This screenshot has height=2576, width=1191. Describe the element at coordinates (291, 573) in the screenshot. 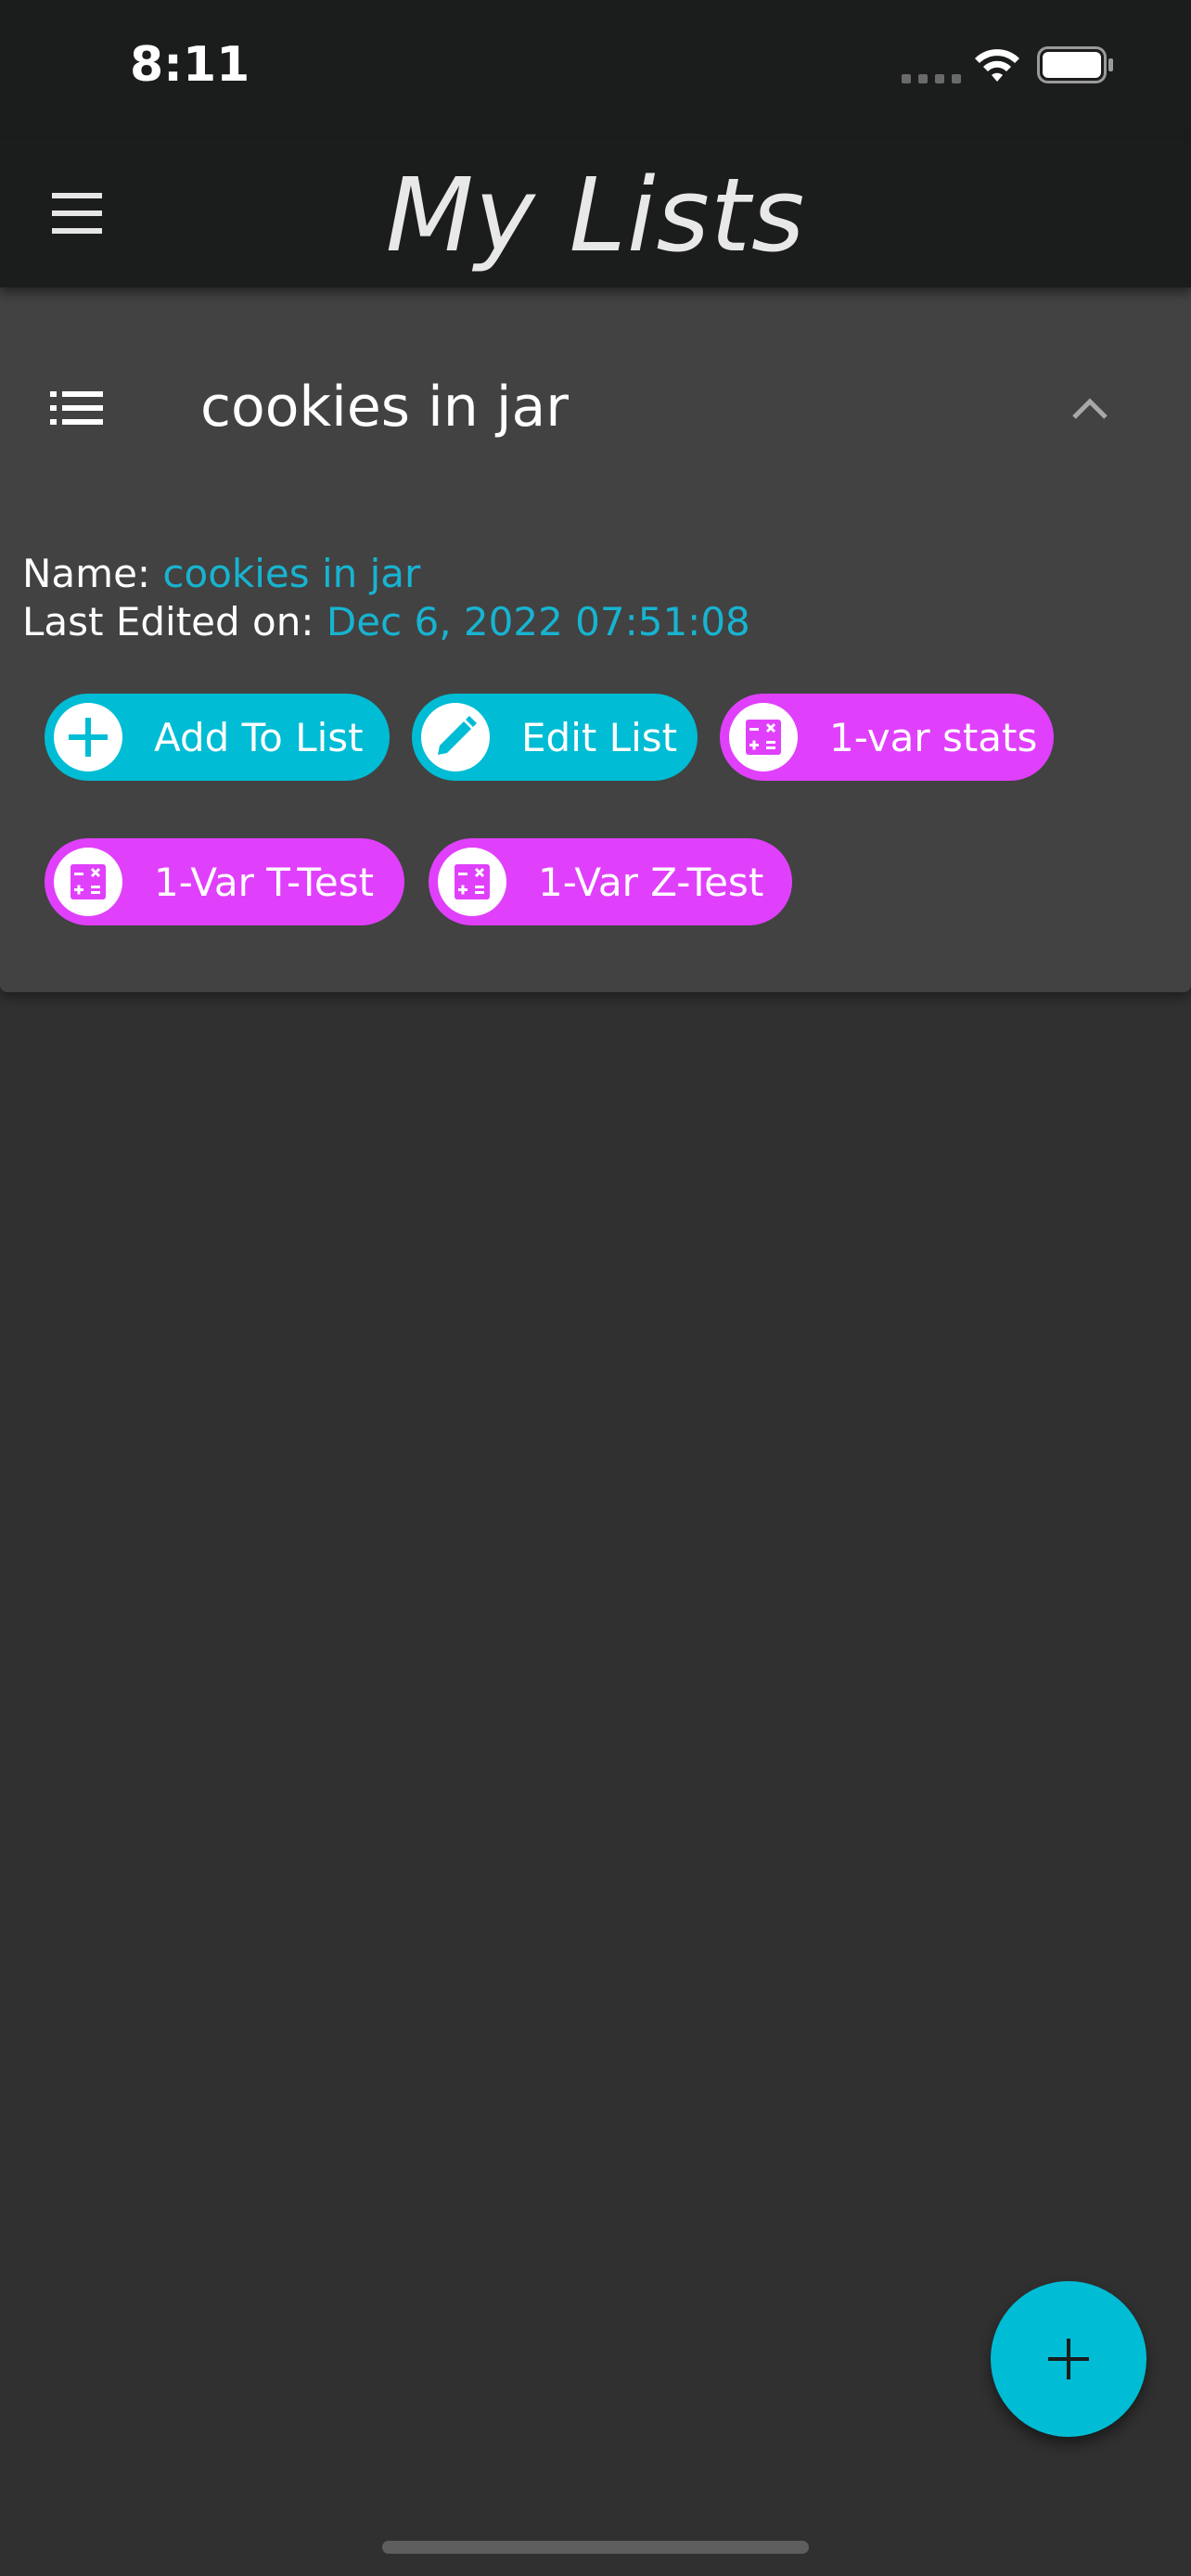

I see `name-value: cookies in jar` at that location.